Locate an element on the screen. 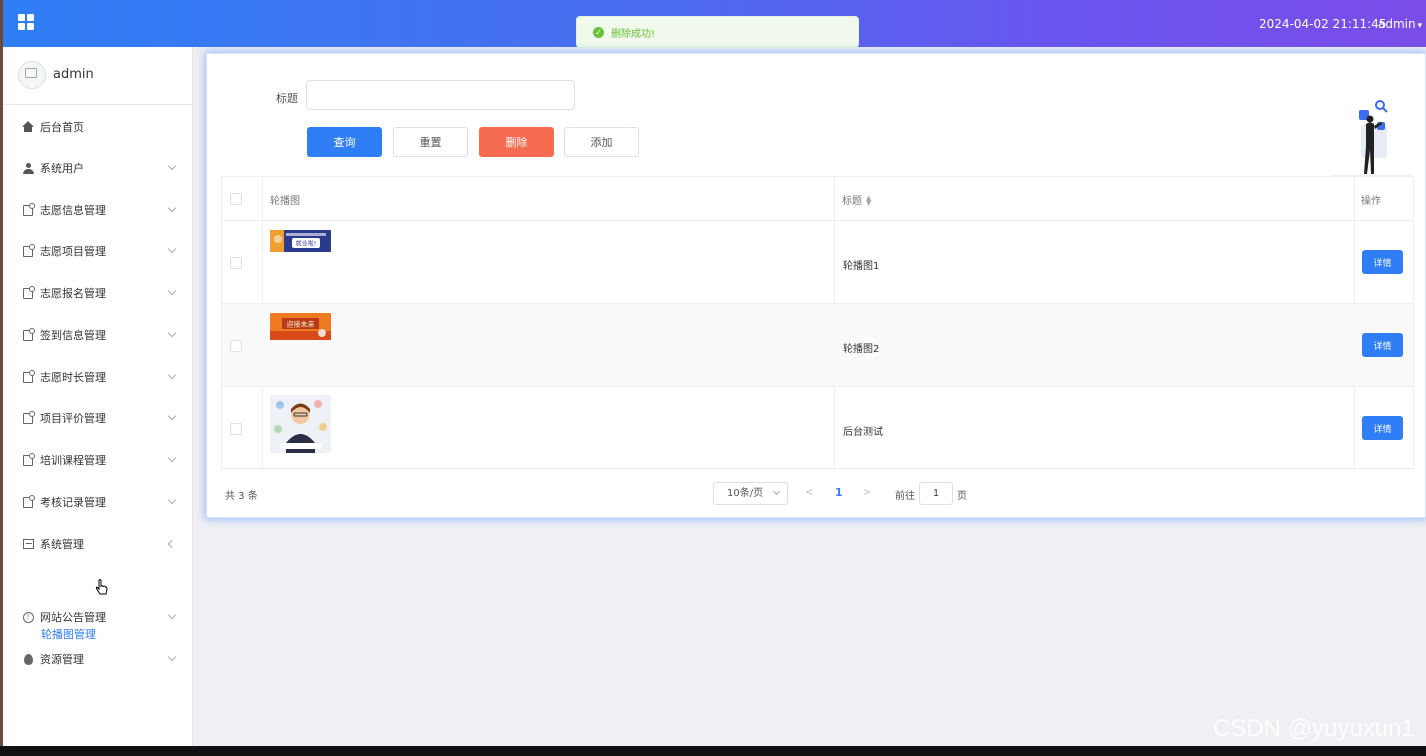 Image resolution: width=1426 pixels, height=756 pixels. goto-suffix: 页 is located at coordinates (962, 496).